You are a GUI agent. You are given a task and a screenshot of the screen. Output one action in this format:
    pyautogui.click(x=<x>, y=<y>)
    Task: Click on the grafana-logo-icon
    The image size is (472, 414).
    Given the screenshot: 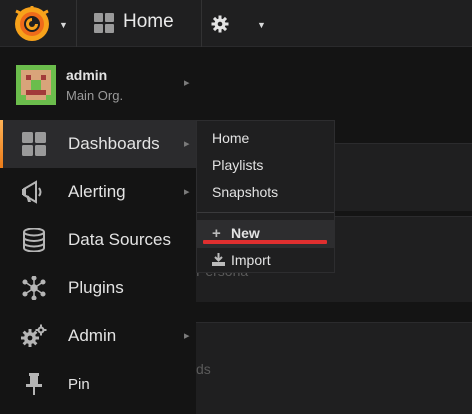 What is the action you would take?
    pyautogui.click(x=32, y=23)
    